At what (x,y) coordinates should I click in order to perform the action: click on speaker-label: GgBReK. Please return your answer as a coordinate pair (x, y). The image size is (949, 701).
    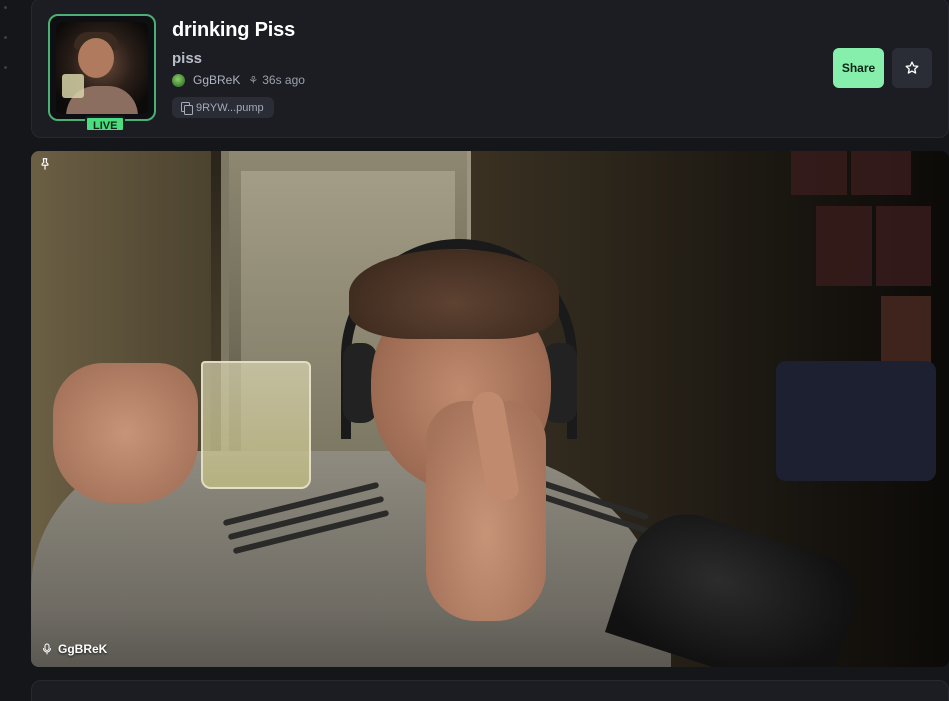
    Looking at the image, I should click on (74, 649).